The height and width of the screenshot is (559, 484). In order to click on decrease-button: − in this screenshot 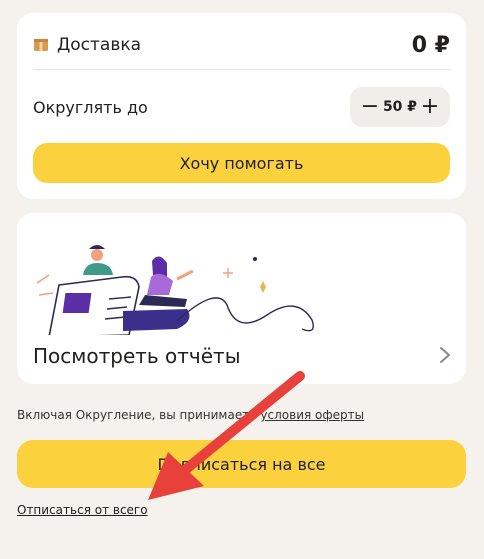, I will do `click(370, 107)`.